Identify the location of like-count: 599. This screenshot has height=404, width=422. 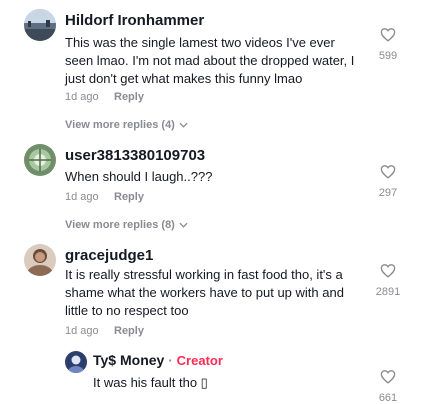
(388, 56).